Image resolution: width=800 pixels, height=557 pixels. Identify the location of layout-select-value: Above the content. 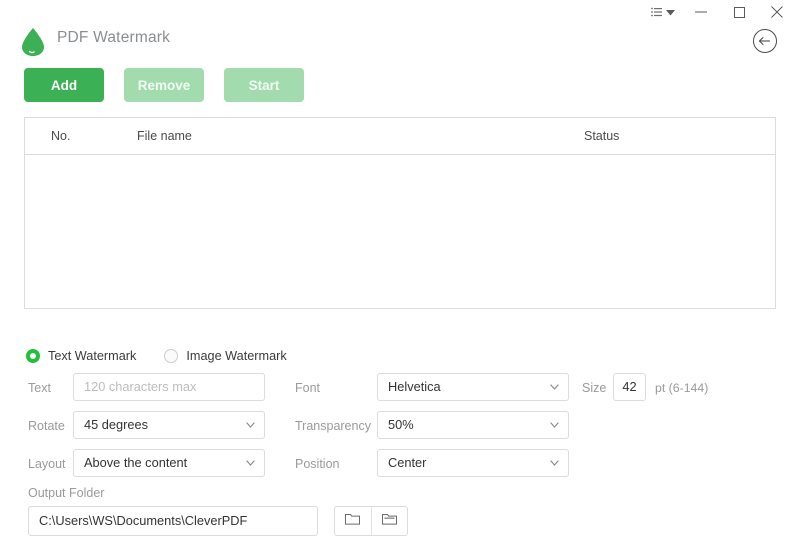
(136, 462).